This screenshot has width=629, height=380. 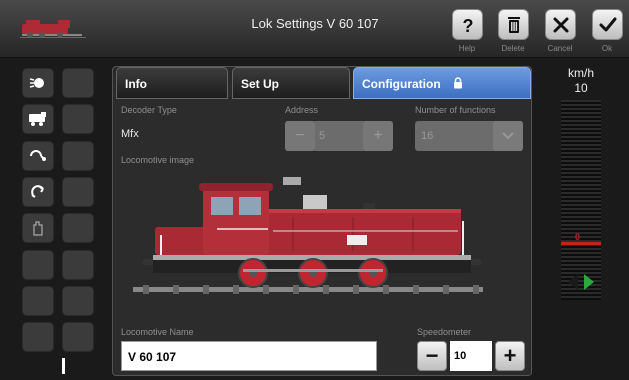 I want to click on locomotive-image-label: Locomotive image, so click(x=158, y=160).